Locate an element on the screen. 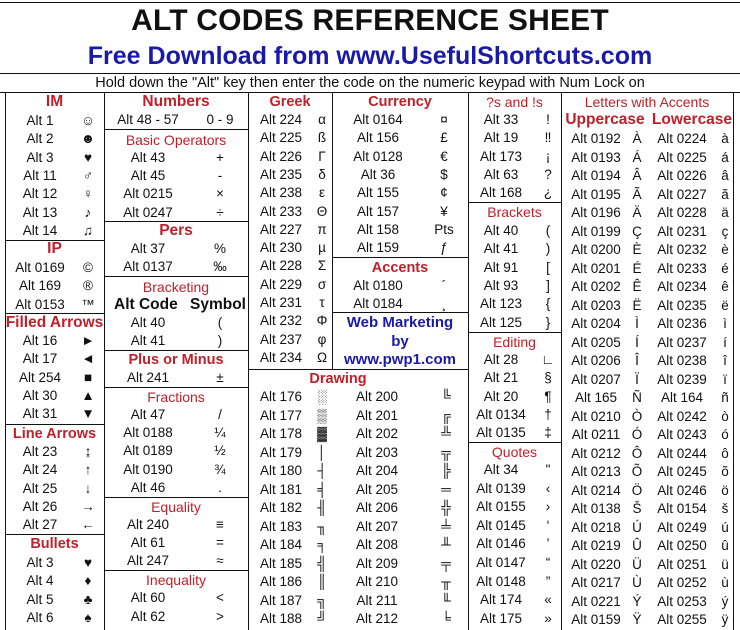 This screenshot has height=630, width=740. alt-code: Alt 0228 is located at coordinates (682, 212).